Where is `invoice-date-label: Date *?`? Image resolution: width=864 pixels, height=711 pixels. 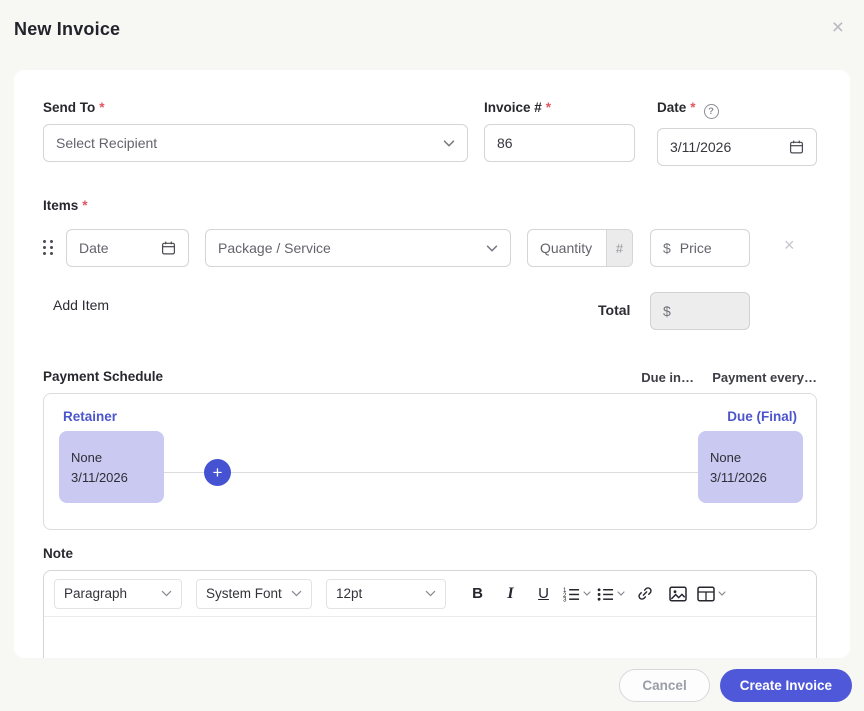
invoice-date-label: Date *? is located at coordinates (737, 109).